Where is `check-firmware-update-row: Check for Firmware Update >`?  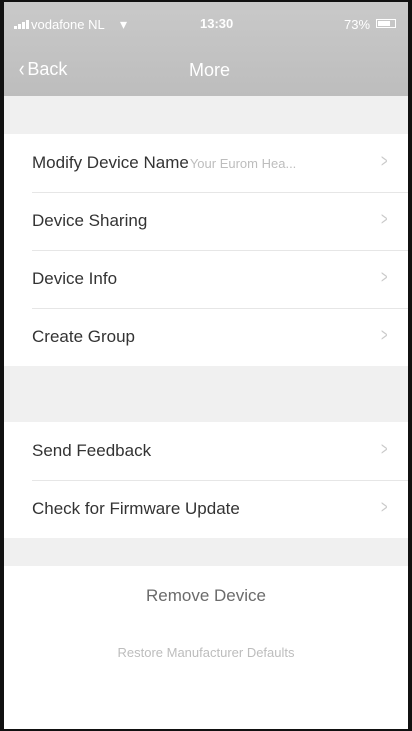
check-firmware-update-row: Check for Firmware Update > is located at coordinates (206, 509).